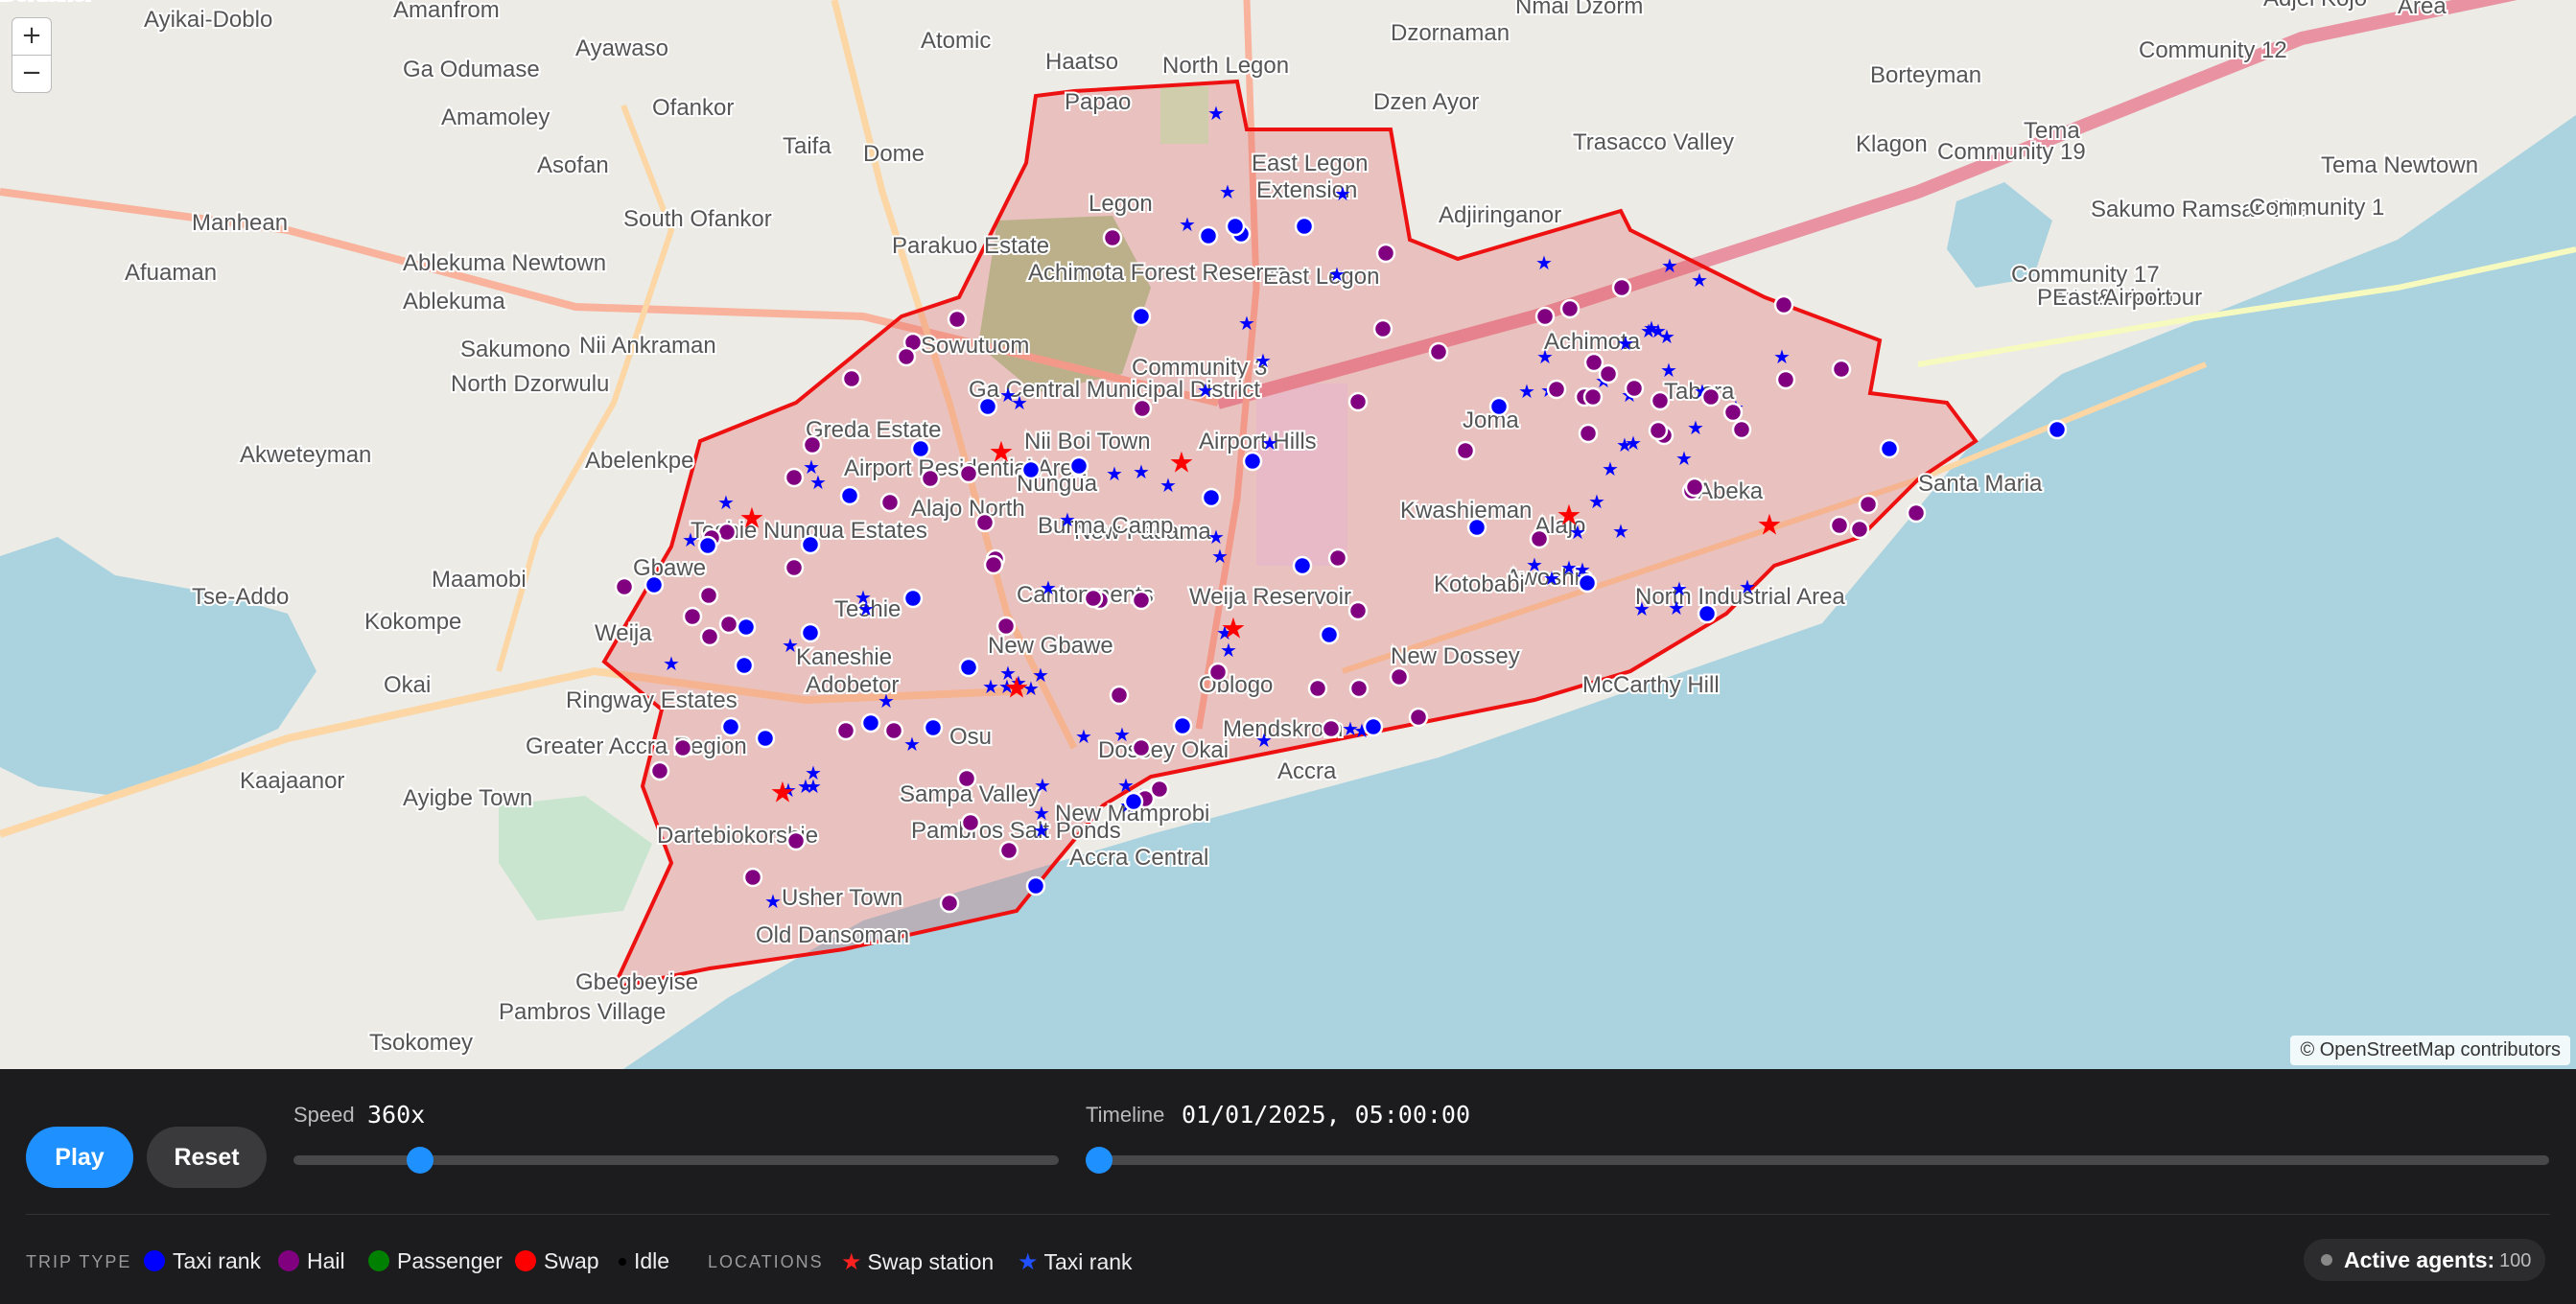  What do you see at coordinates (623, 633) in the screenshot?
I see `place-label: Weija` at bounding box center [623, 633].